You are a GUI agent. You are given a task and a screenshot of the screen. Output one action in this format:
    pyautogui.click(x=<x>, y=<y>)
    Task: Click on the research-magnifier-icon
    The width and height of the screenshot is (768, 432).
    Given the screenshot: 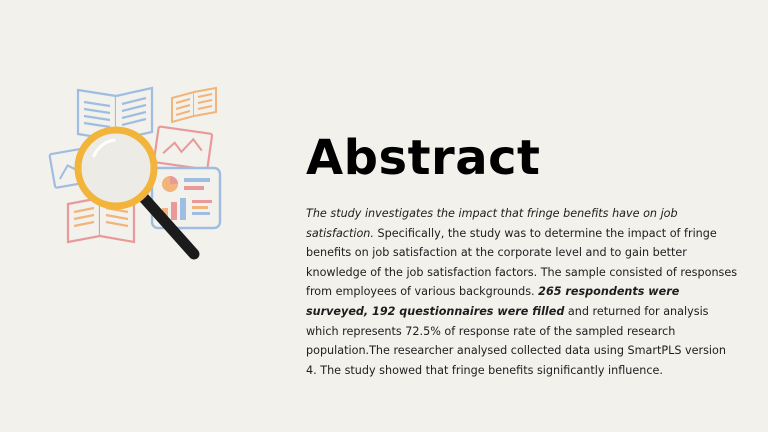 What is the action you would take?
    pyautogui.click(x=135, y=173)
    